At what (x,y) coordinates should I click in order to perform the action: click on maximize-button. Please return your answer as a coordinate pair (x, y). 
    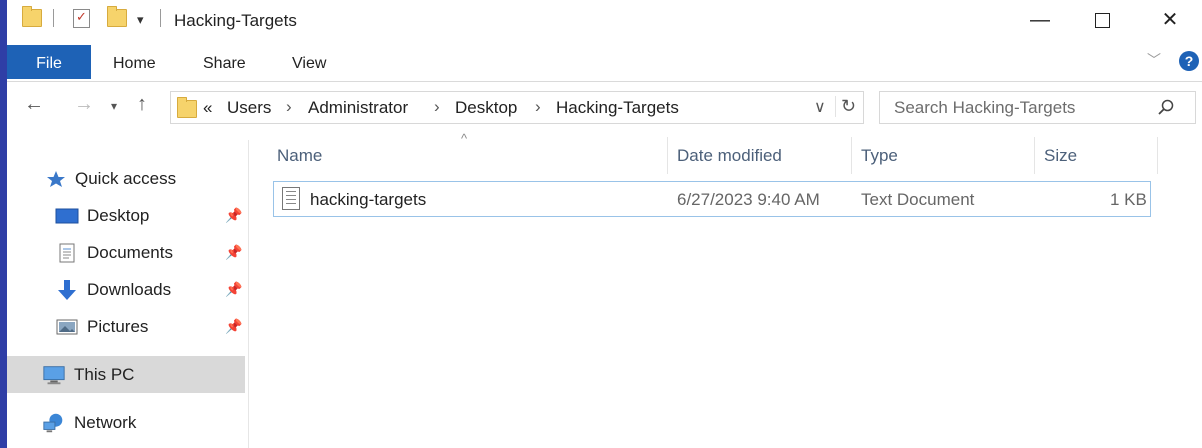
    Looking at the image, I should click on (1102, 20).